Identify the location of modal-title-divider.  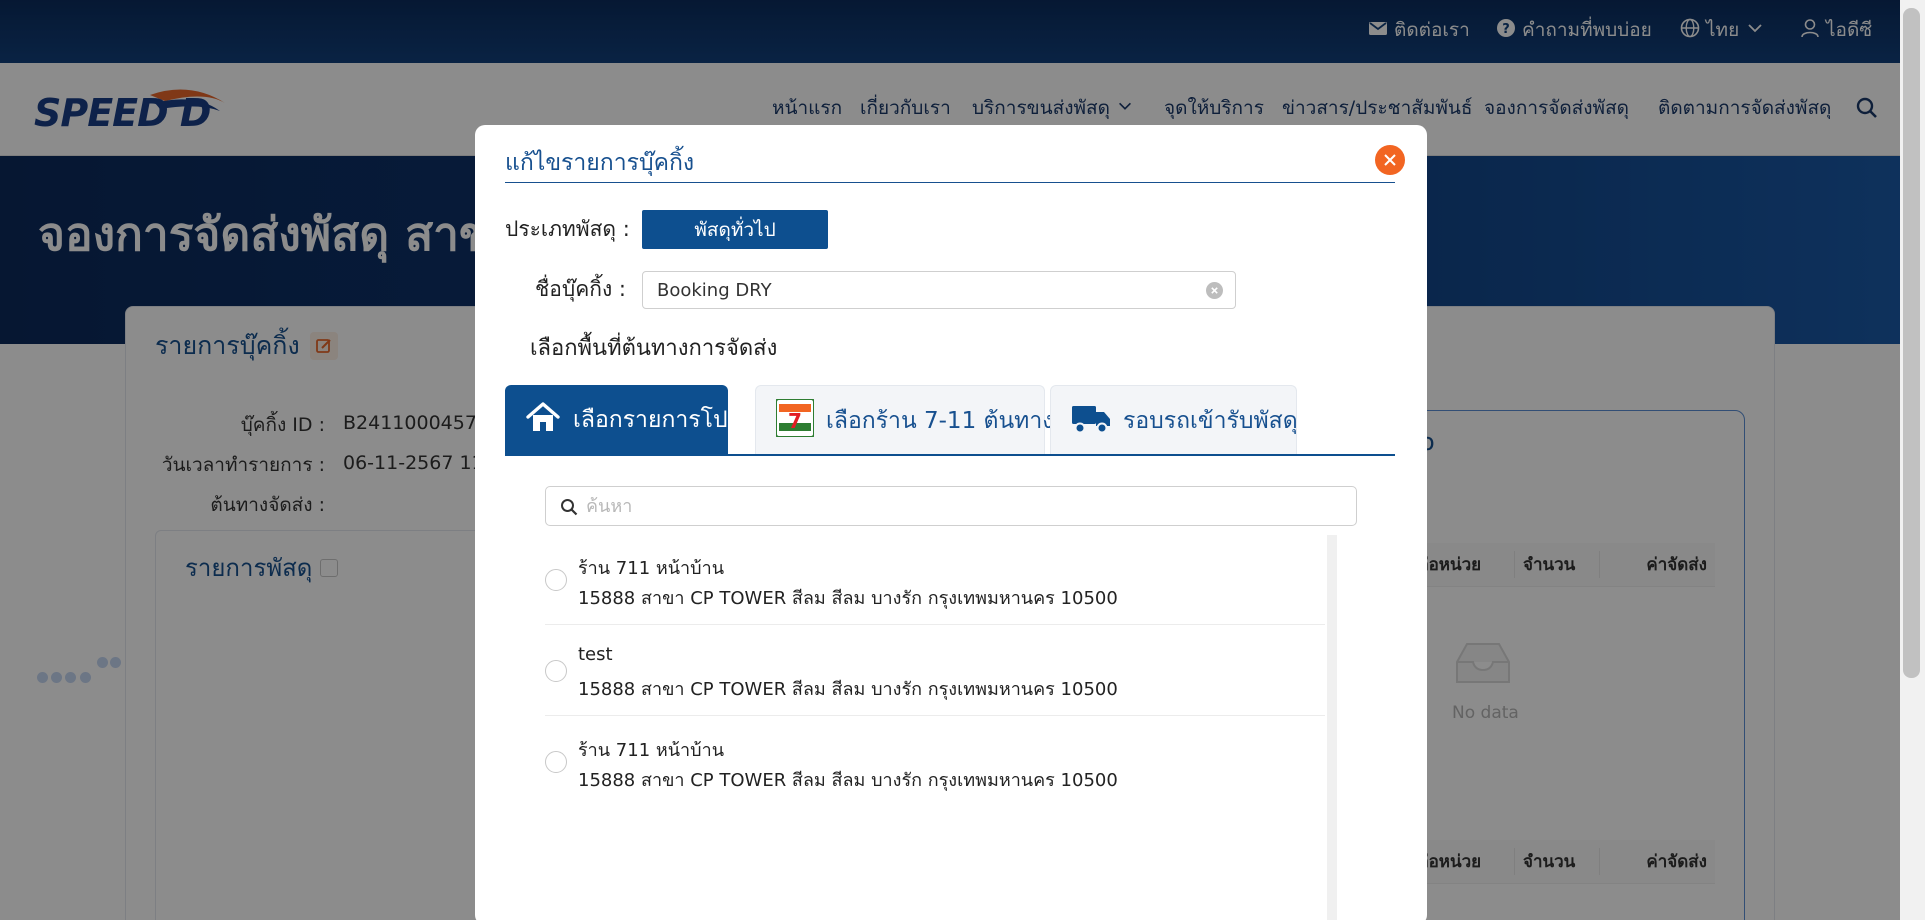
(950, 182).